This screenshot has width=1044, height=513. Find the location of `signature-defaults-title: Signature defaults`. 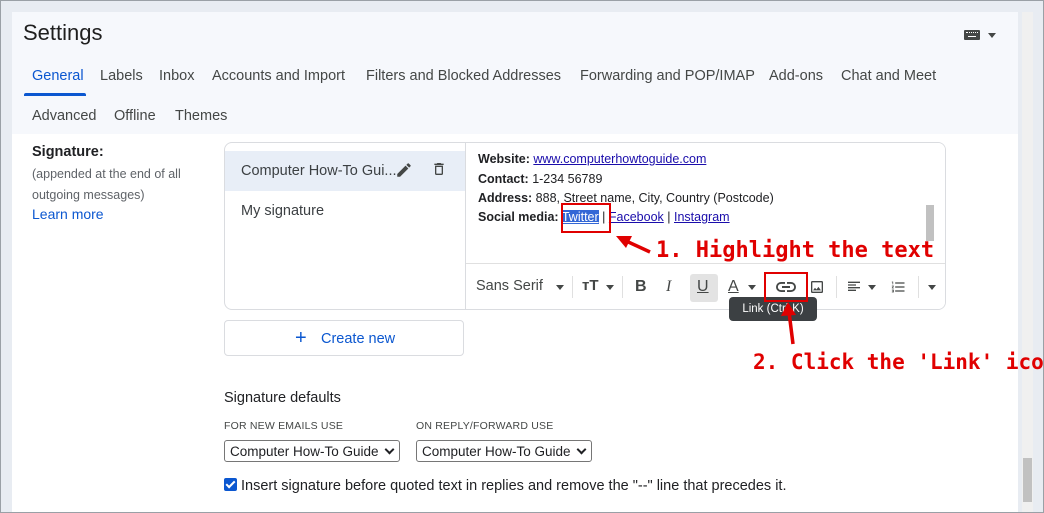

signature-defaults-title: Signature defaults is located at coordinates (282, 398).